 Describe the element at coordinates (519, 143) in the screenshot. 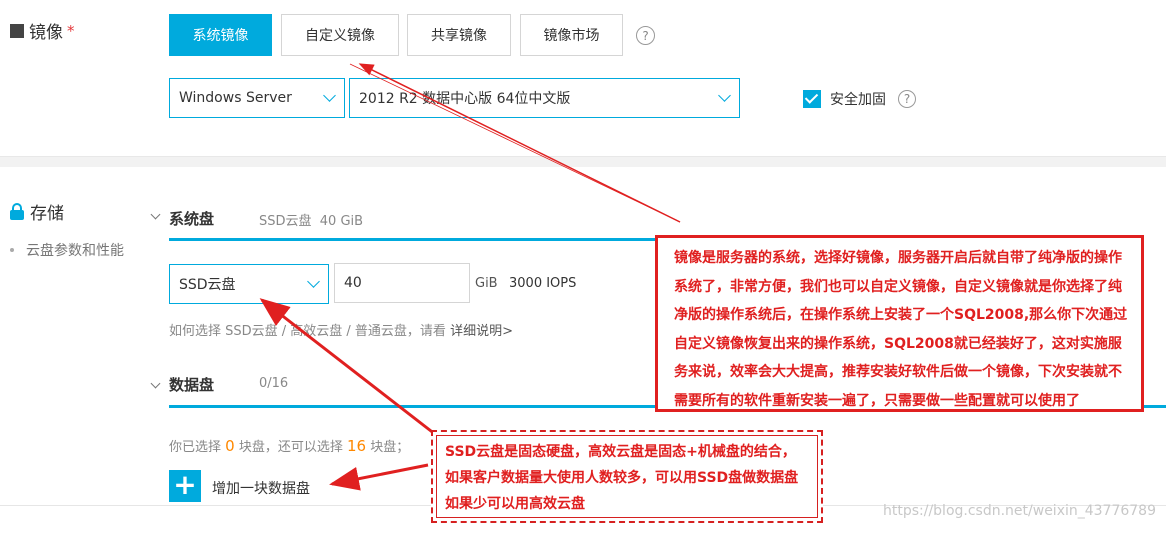

I see `arrow-to-custom-image-tab` at that location.